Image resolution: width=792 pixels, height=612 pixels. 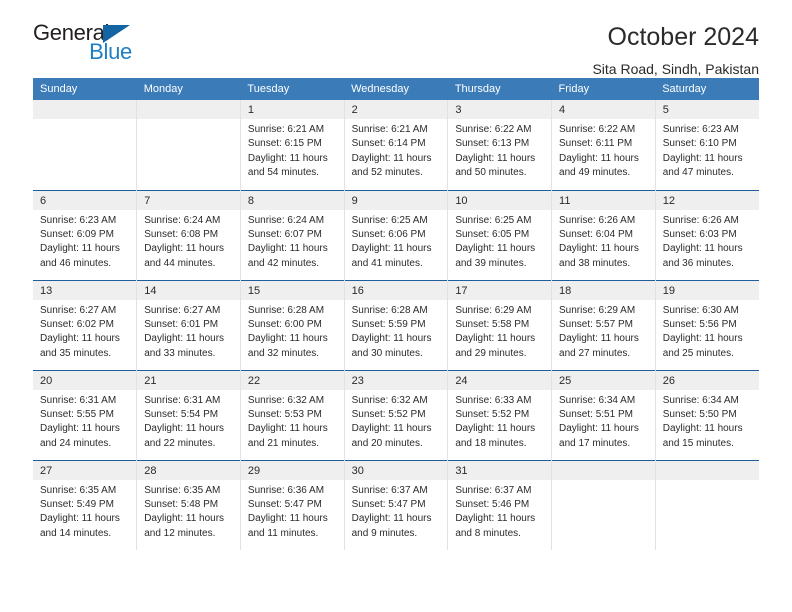 What do you see at coordinates (85, 109) in the screenshot?
I see `day-number` at bounding box center [85, 109].